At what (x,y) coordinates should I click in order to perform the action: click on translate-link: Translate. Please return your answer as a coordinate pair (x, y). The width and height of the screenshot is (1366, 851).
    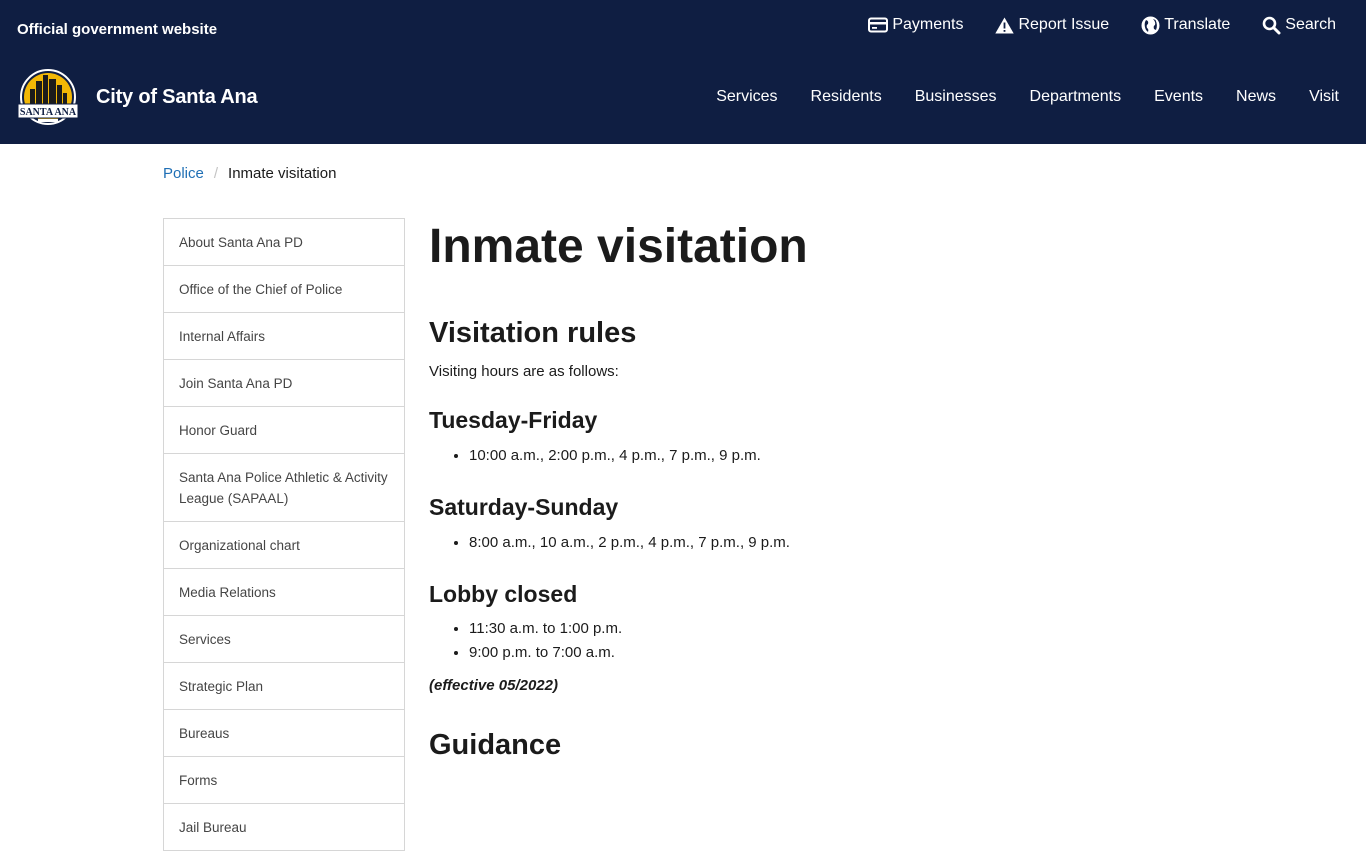
    Looking at the image, I should click on (1185, 25).